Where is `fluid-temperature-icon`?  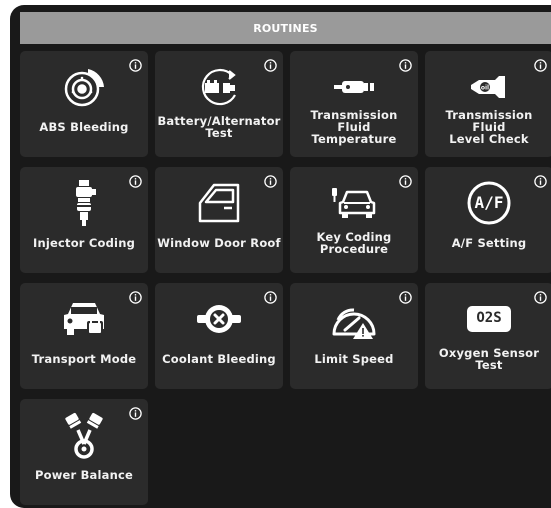 fluid-temperature-icon is located at coordinates (354, 87).